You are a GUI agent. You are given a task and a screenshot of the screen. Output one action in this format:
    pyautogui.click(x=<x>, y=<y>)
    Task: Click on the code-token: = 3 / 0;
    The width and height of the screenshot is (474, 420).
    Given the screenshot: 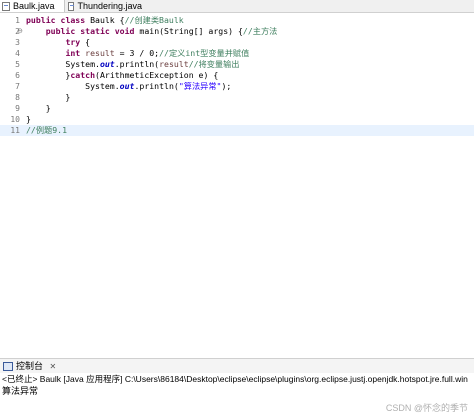 What is the action you would take?
    pyautogui.click(x=137, y=53)
    